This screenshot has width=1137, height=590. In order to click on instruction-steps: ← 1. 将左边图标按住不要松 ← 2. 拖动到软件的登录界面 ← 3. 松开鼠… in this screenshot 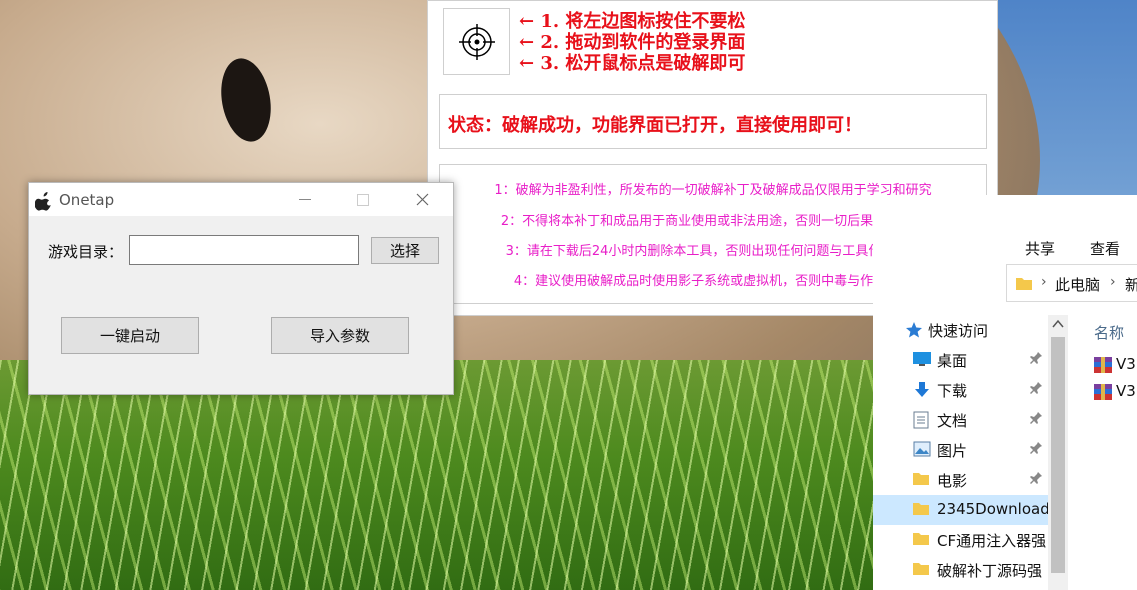, I will do `click(632, 42)`.